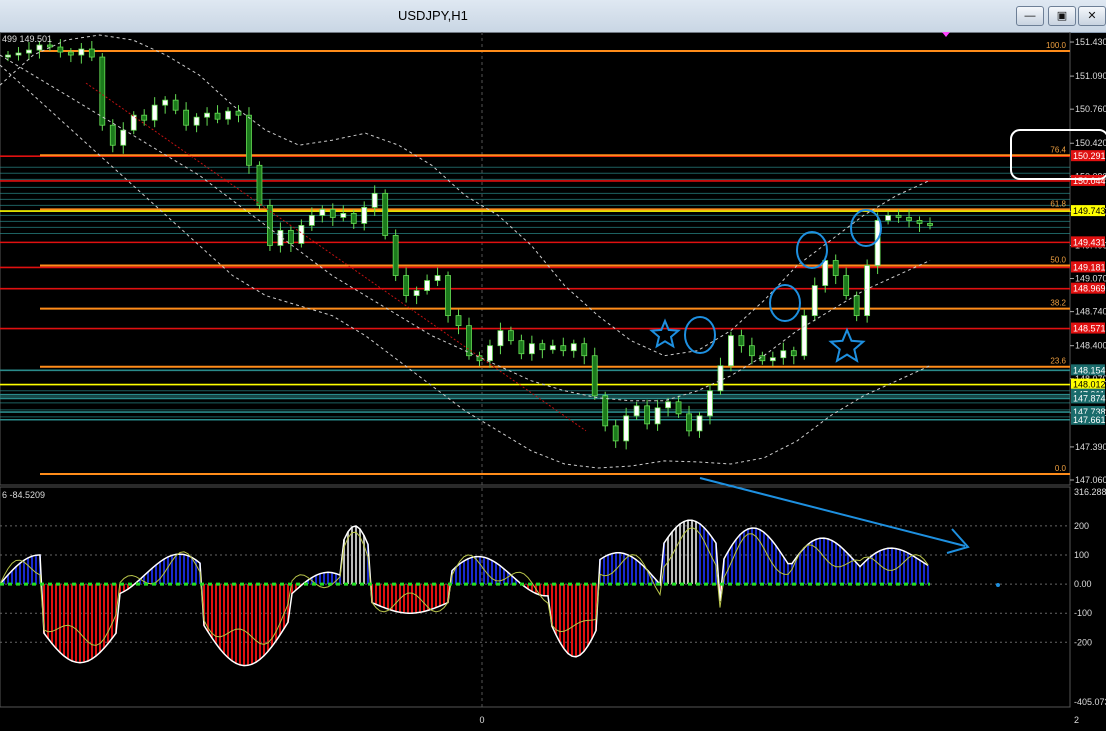 Image resolution: width=1106 pixels, height=731 pixels. What do you see at coordinates (1058, 303) in the screenshot?
I see `fibonacci-level-label: 38.2` at bounding box center [1058, 303].